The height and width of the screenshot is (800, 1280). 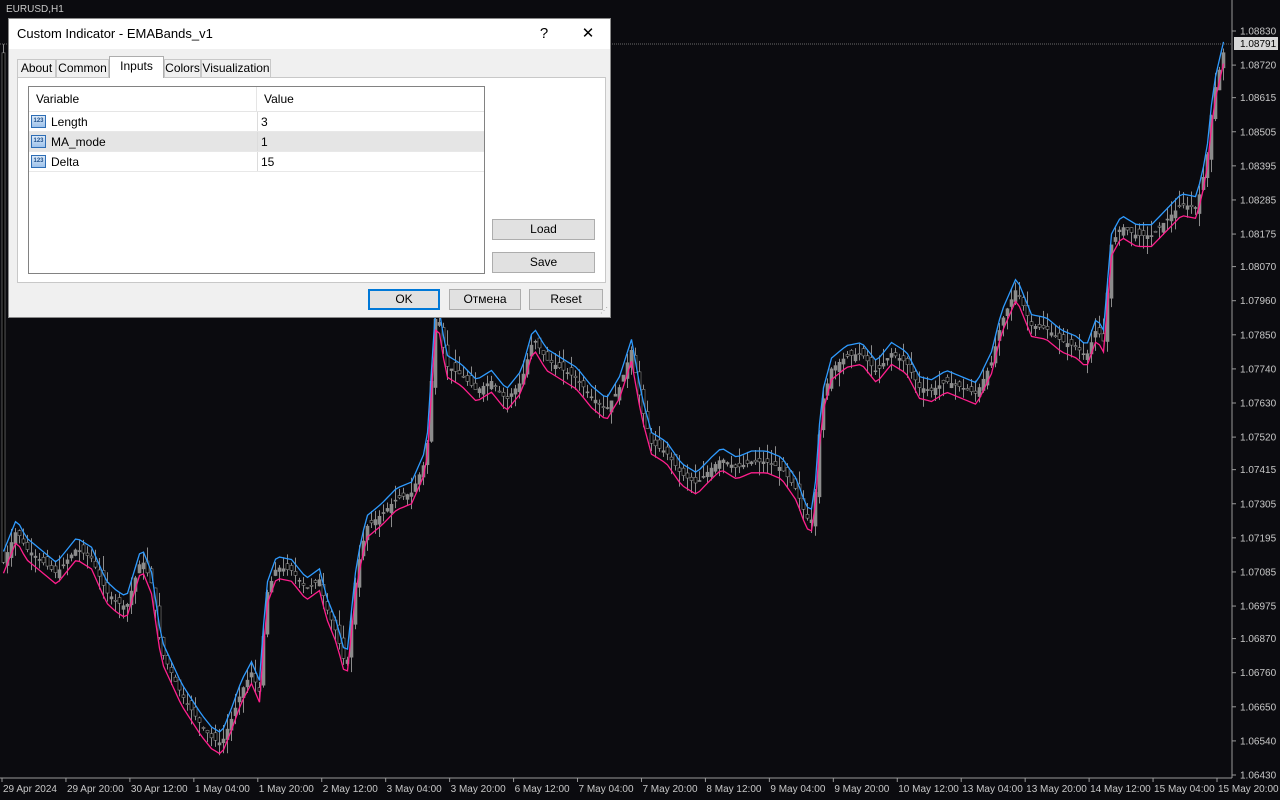 What do you see at coordinates (566, 299) in the screenshot?
I see `reset-button: Reset` at bounding box center [566, 299].